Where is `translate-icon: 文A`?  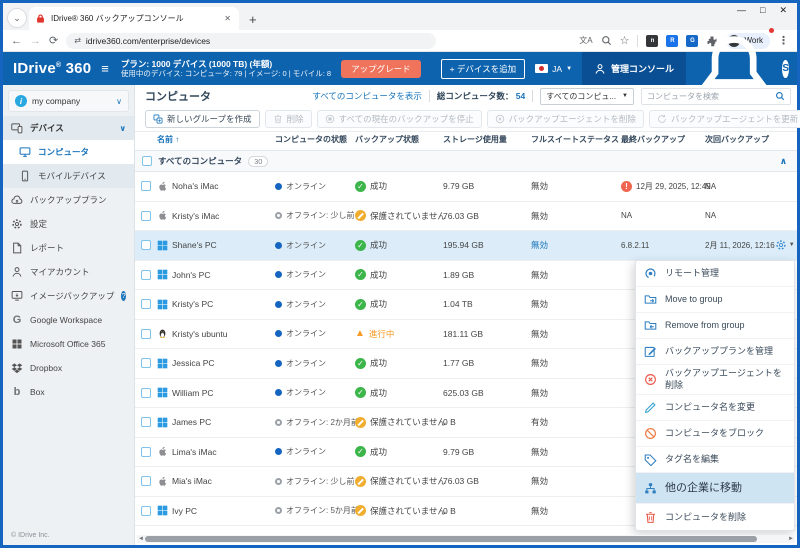
translate-icon: 文A is located at coordinates (585, 40).